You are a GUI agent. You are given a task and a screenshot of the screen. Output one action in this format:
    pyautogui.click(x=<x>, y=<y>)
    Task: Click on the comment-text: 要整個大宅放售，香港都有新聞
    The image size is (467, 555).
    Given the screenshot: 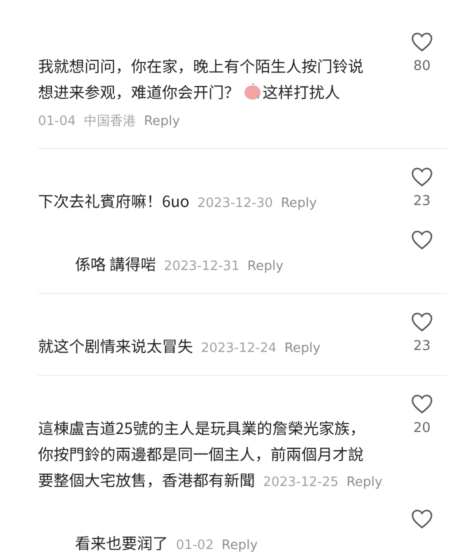 What is the action you would take?
    pyautogui.click(x=147, y=480)
    